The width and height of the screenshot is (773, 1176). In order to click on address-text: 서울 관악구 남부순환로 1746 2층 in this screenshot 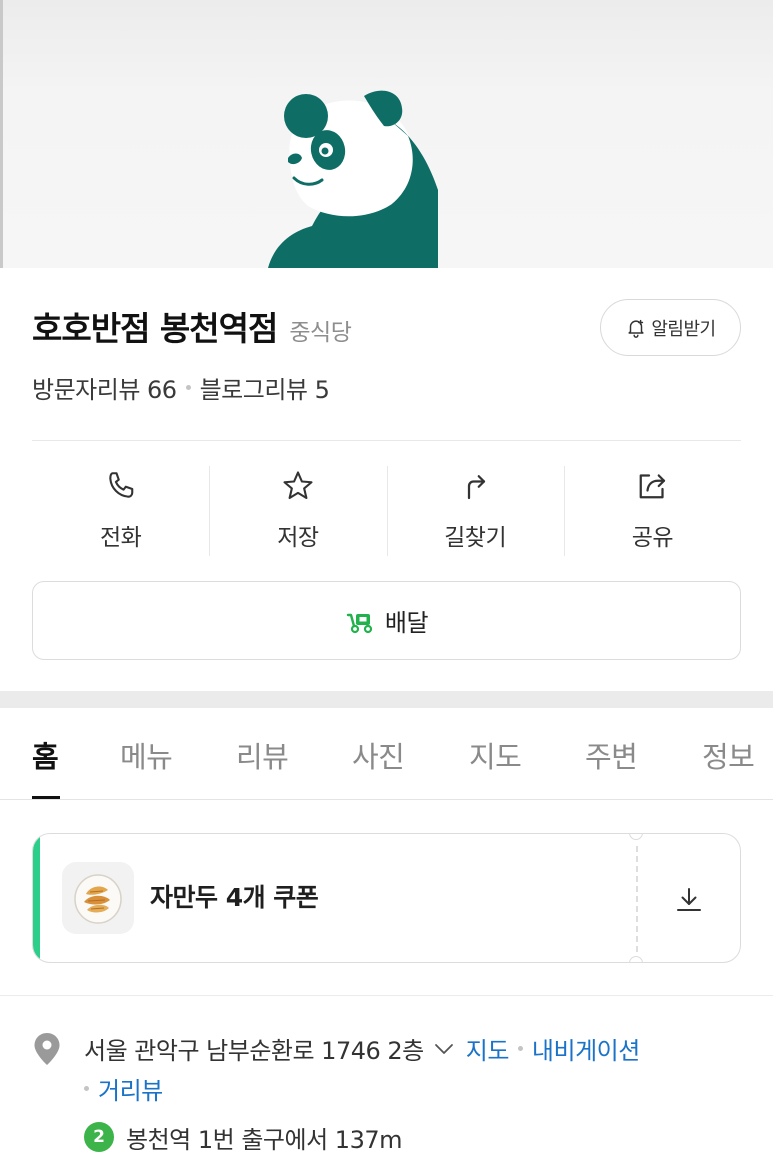, I will do `click(254, 1048)`.